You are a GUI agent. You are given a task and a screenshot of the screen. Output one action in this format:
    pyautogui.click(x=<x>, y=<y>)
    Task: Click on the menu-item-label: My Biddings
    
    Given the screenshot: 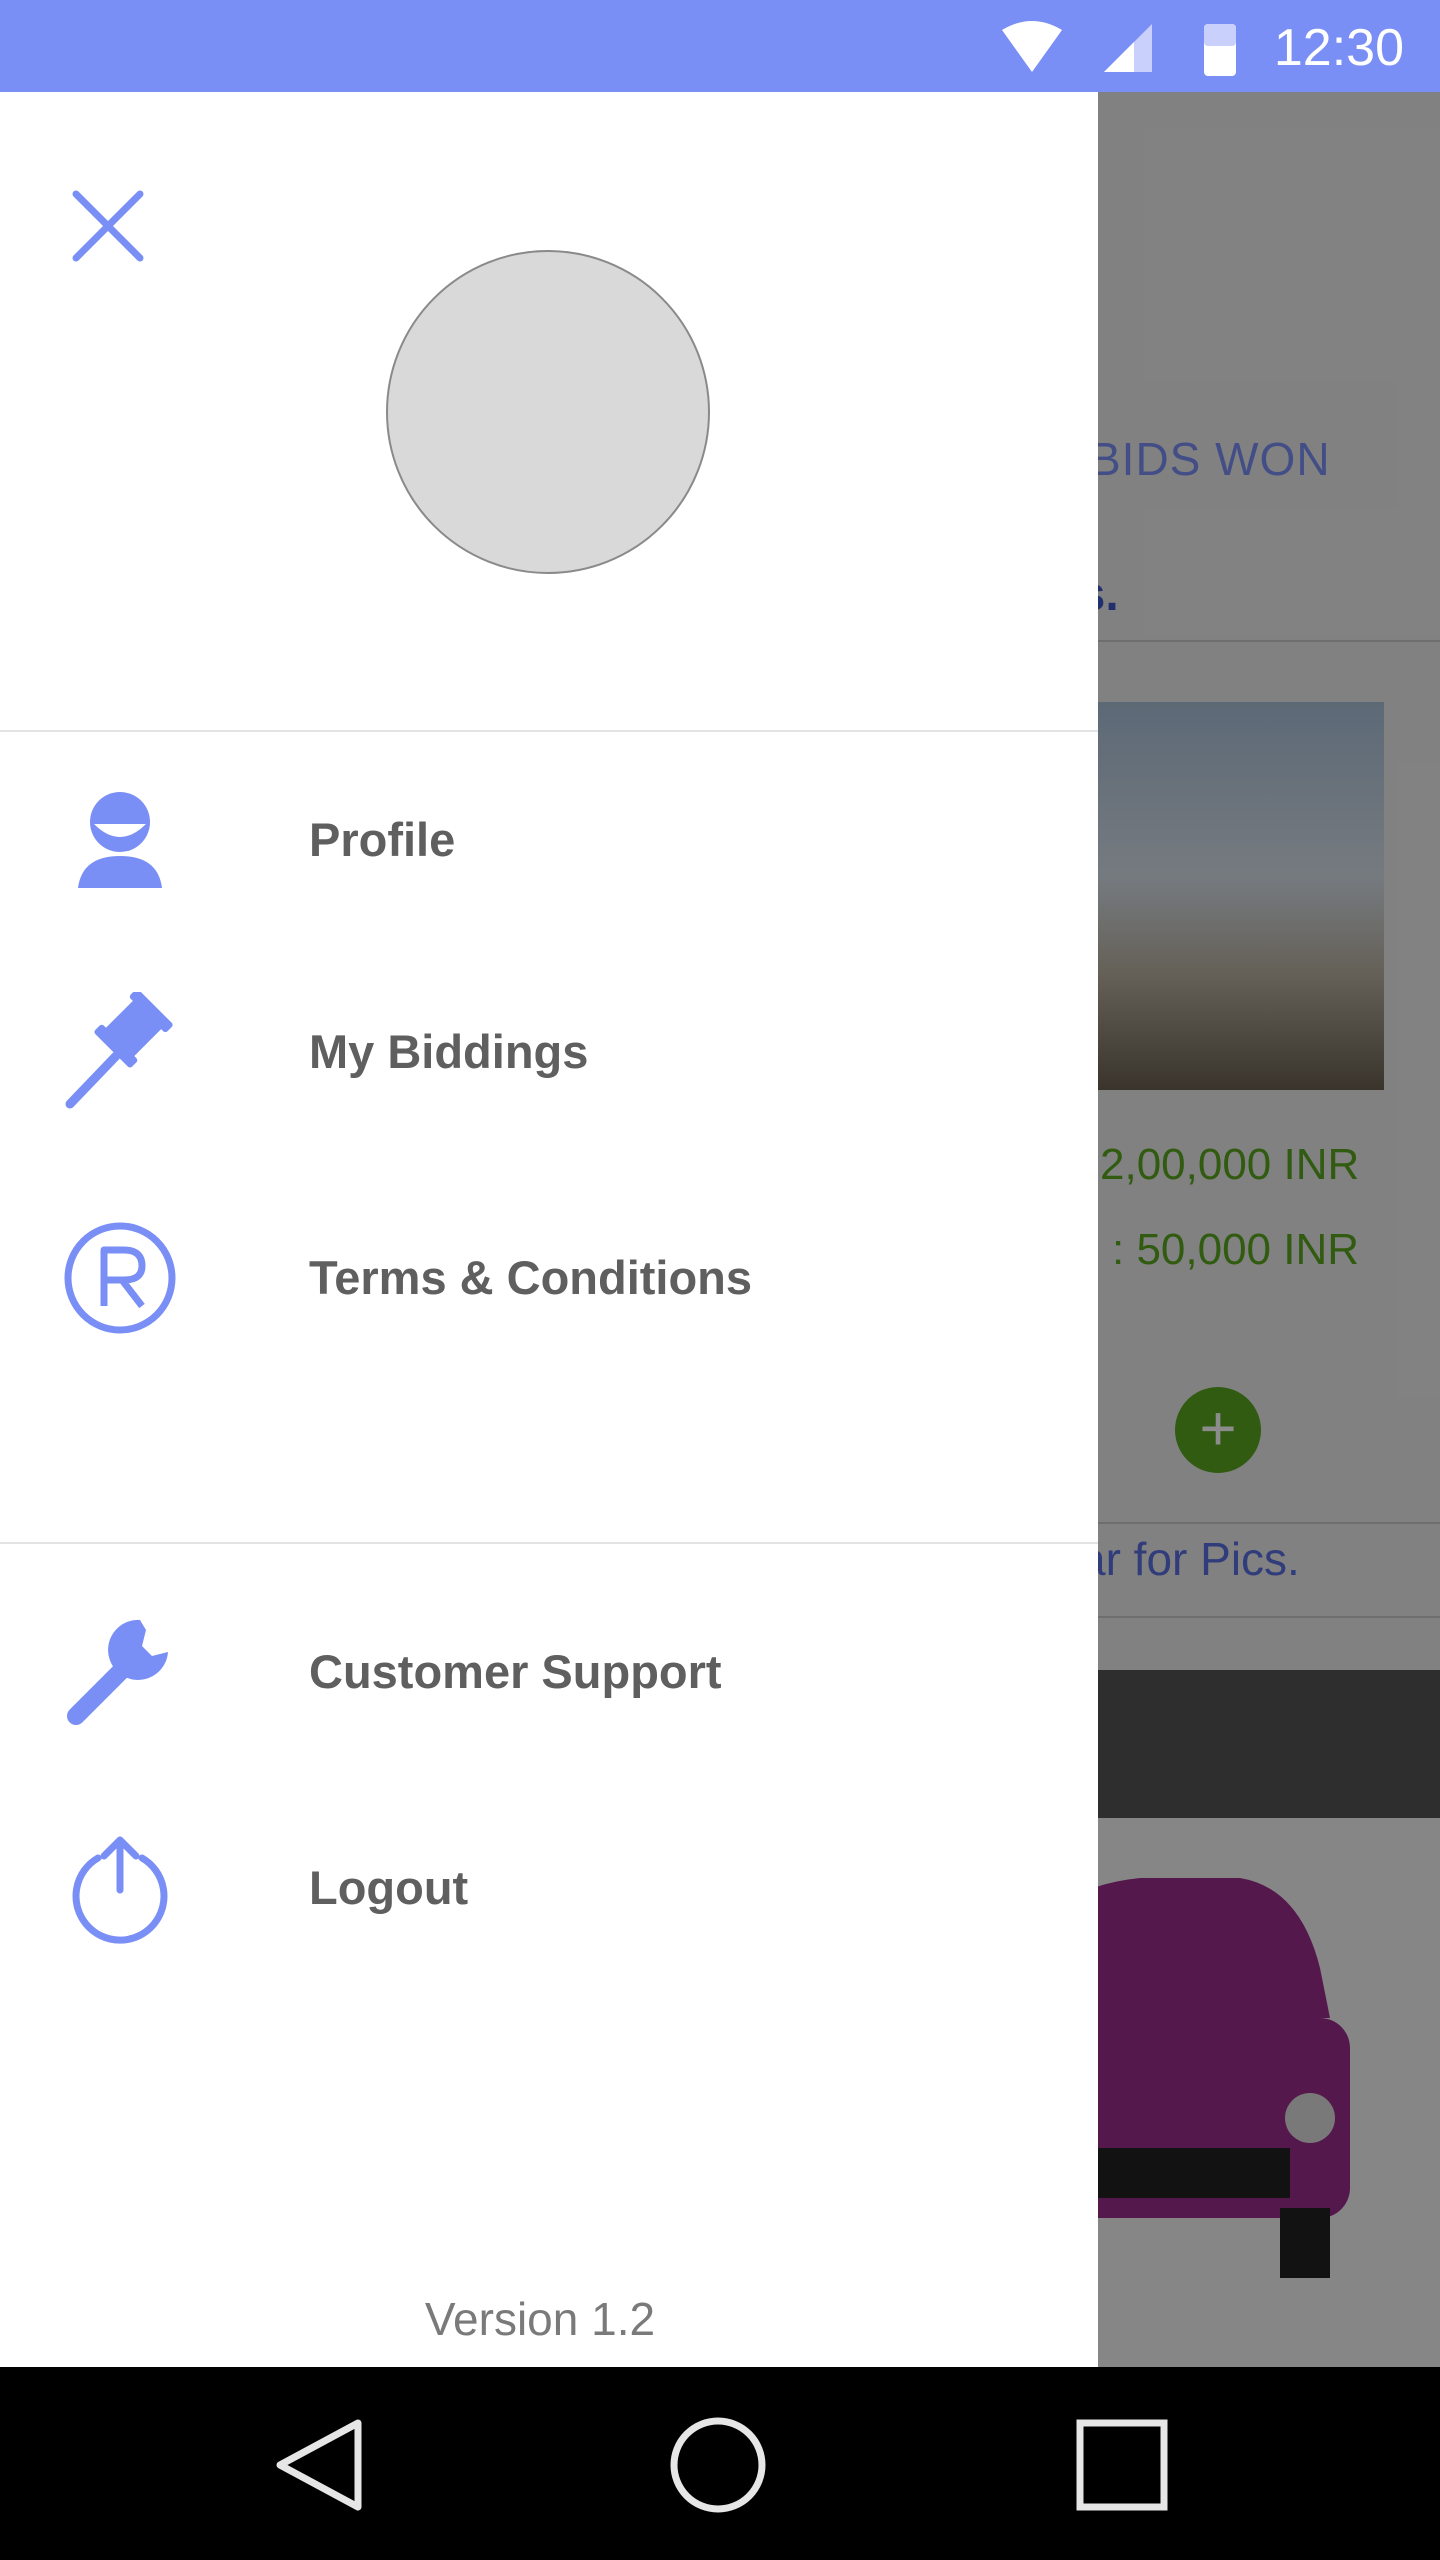 What is the action you would take?
    pyautogui.click(x=449, y=1051)
    